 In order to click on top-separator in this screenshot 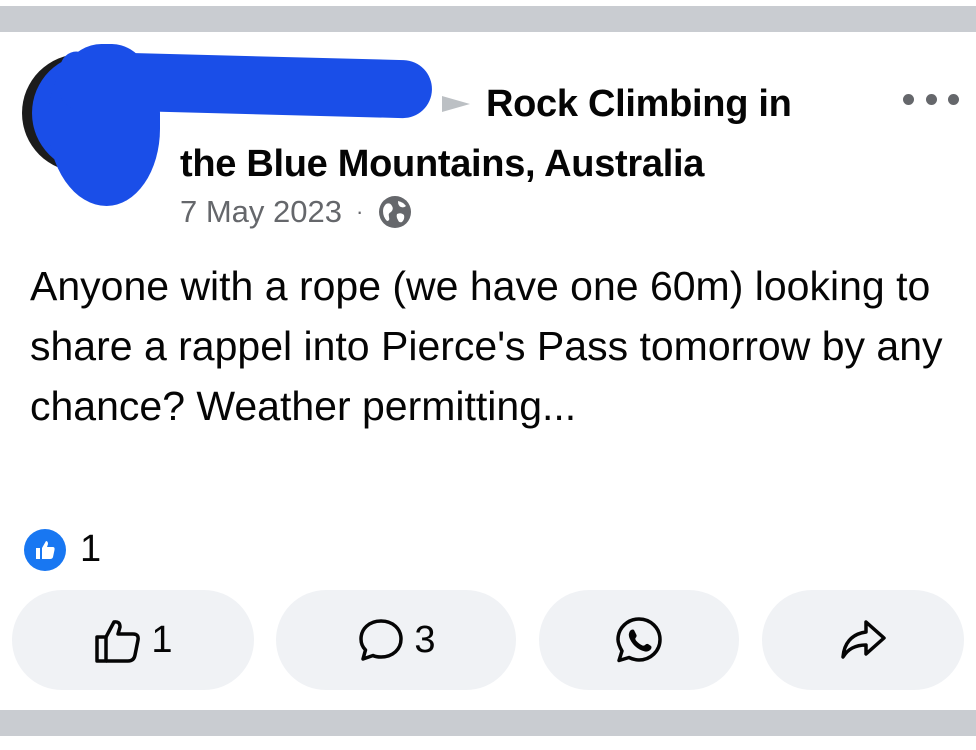, I will do `click(488, 17)`.